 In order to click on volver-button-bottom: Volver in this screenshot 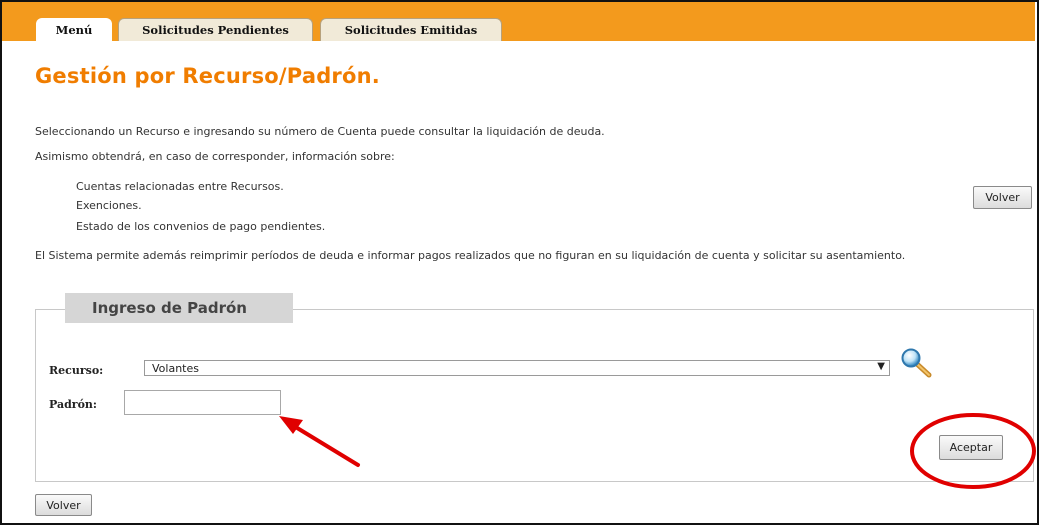, I will do `click(63, 505)`.